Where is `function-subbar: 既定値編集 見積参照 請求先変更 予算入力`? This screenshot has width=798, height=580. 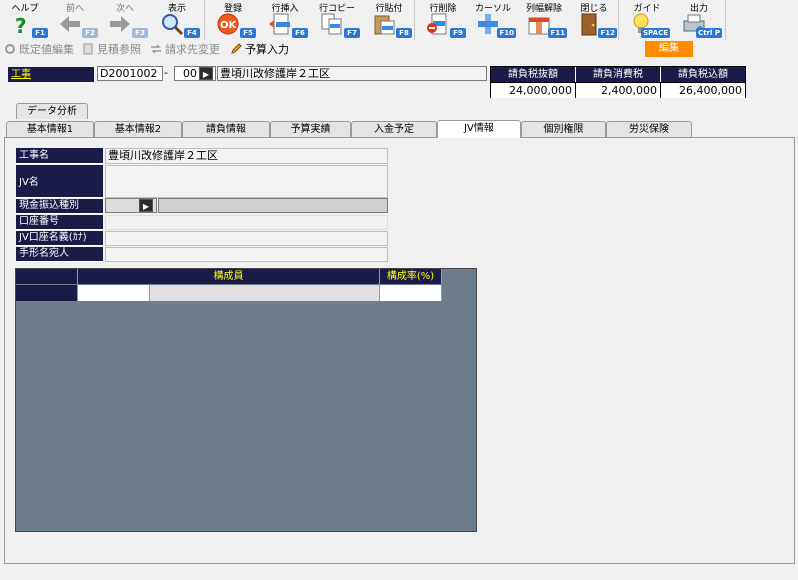
function-subbar: 既定値編集 見積参照 請求先変更 予算入力 is located at coordinates (150, 49).